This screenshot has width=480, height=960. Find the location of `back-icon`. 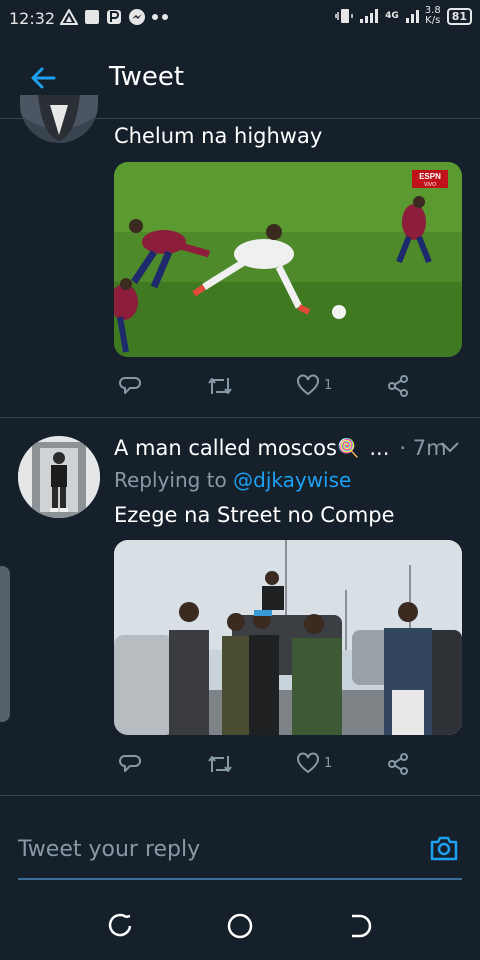

back-icon is located at coordinates (360, 926).